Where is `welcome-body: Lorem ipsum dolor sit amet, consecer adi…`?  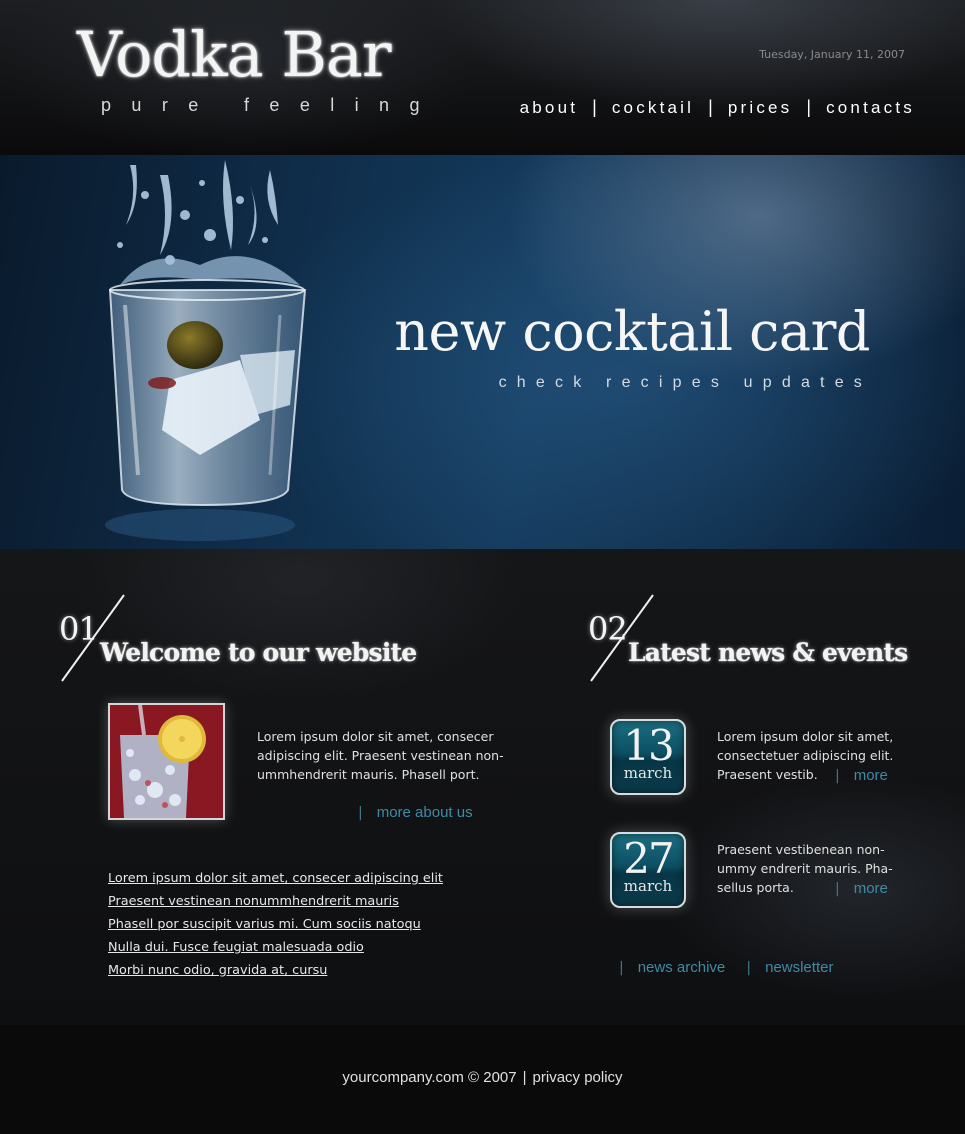
welcome-body: Lorem ipsum dolor sit amet, consecer adi… is located at coordinates (380, 755).